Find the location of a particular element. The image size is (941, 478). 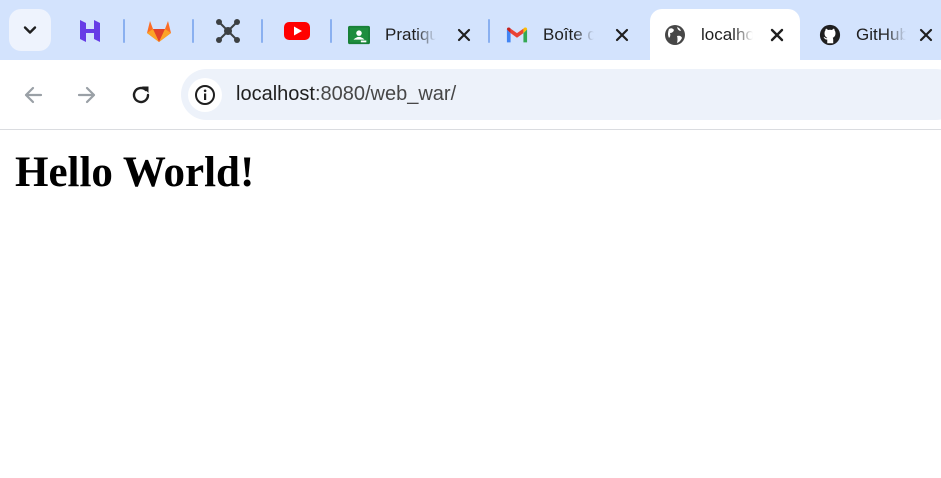

chevron-down-icon is located at coordinates (30, 30).